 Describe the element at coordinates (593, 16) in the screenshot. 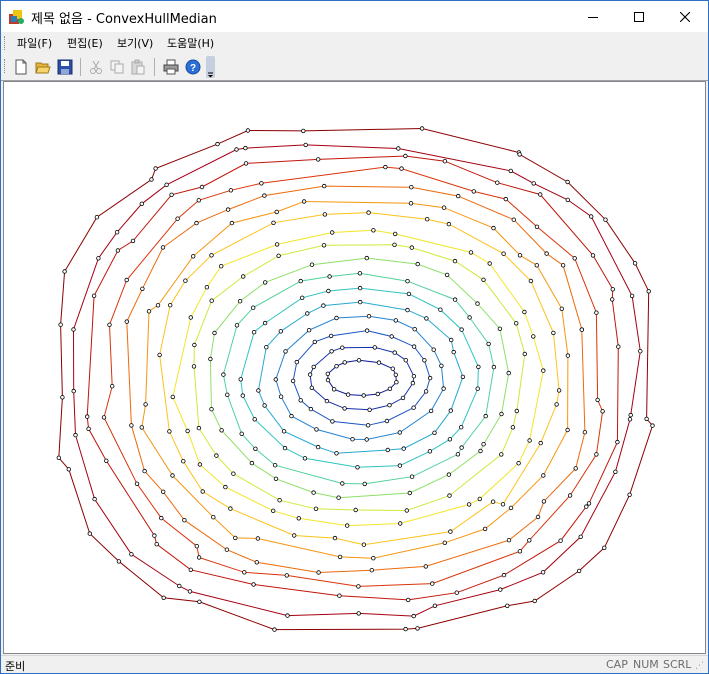

I see `minimize-button` at that location.